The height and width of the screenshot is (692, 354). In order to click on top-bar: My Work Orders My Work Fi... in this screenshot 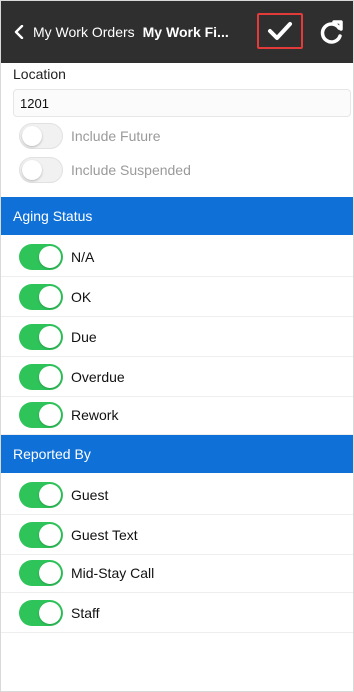, I will do `click(177, 32)`.